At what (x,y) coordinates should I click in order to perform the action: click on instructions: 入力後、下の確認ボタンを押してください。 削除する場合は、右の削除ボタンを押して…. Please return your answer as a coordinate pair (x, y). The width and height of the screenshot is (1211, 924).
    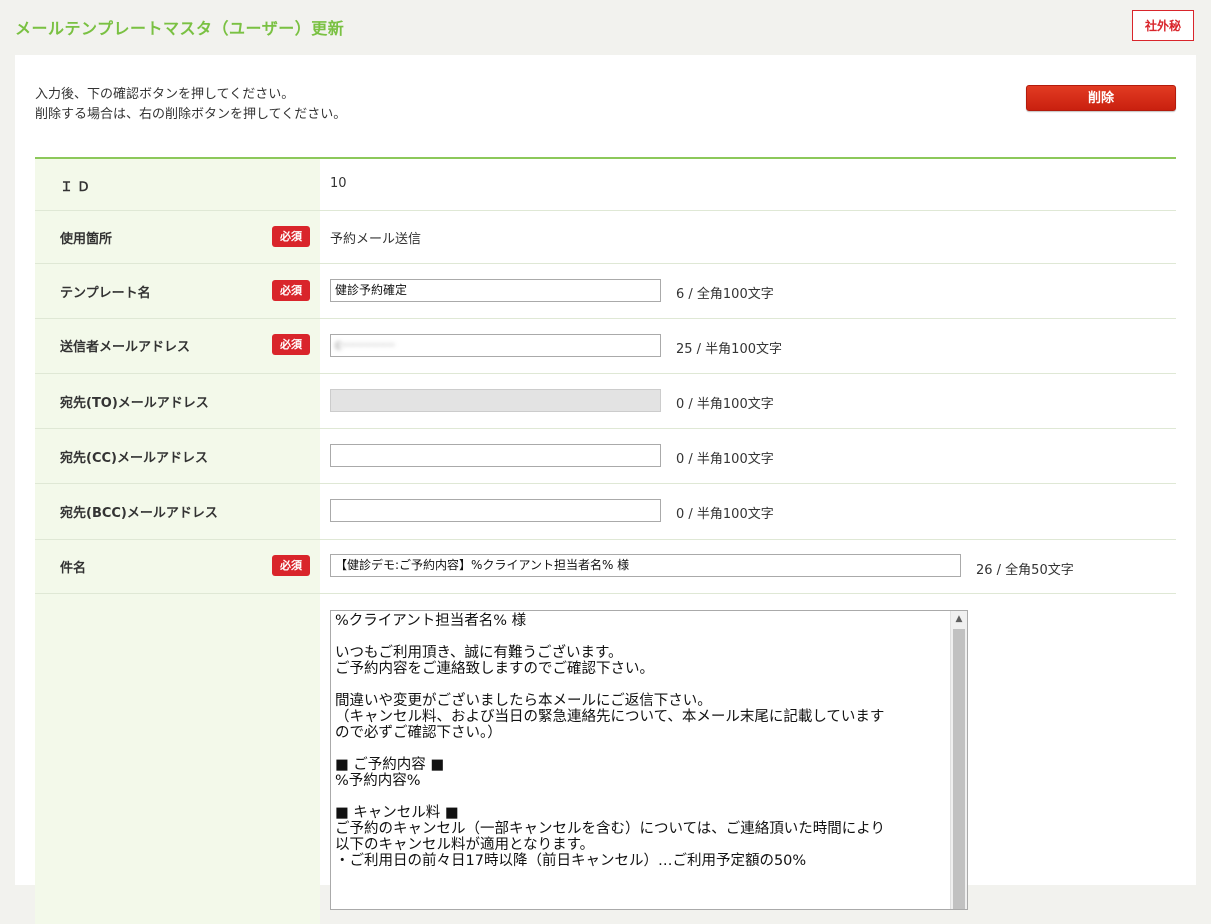
    Looking at the image, I should click on (190, 105).